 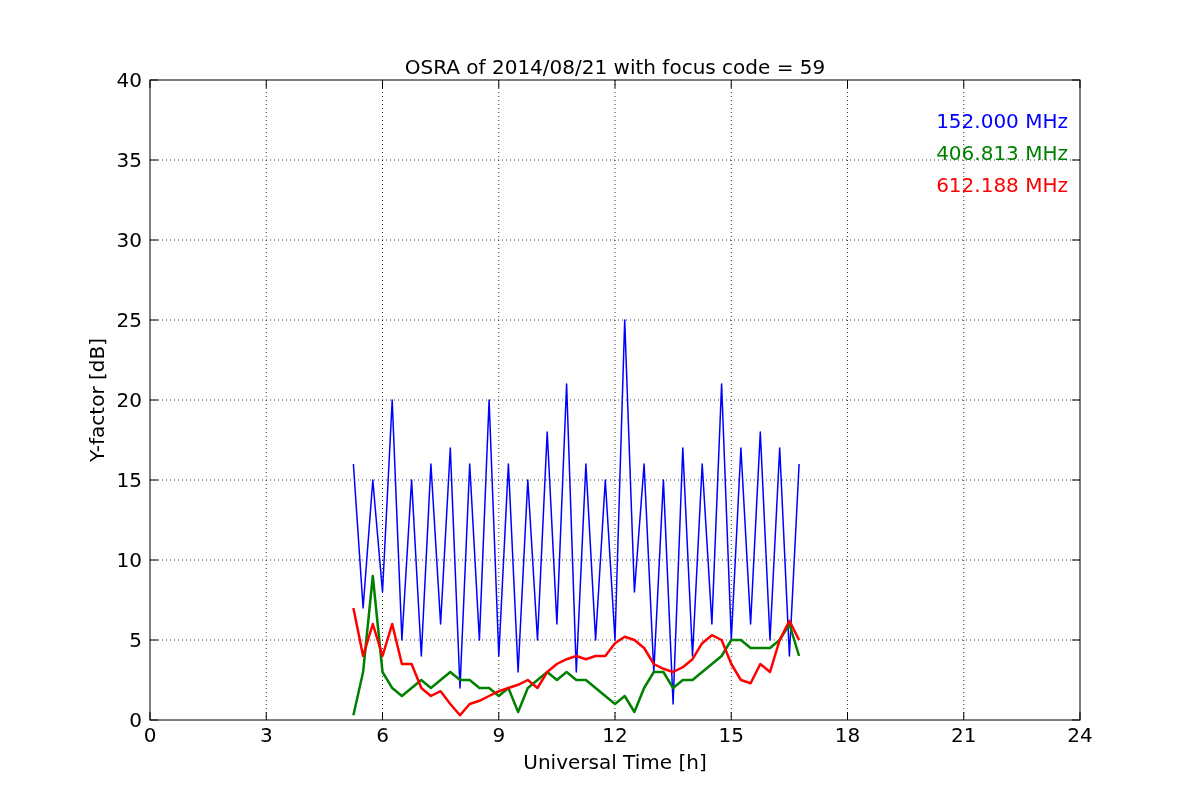 What do you see at coordinates (135, 640) in the screenshot?
I see `tick-label: 5` at bounding box center [135, 640].